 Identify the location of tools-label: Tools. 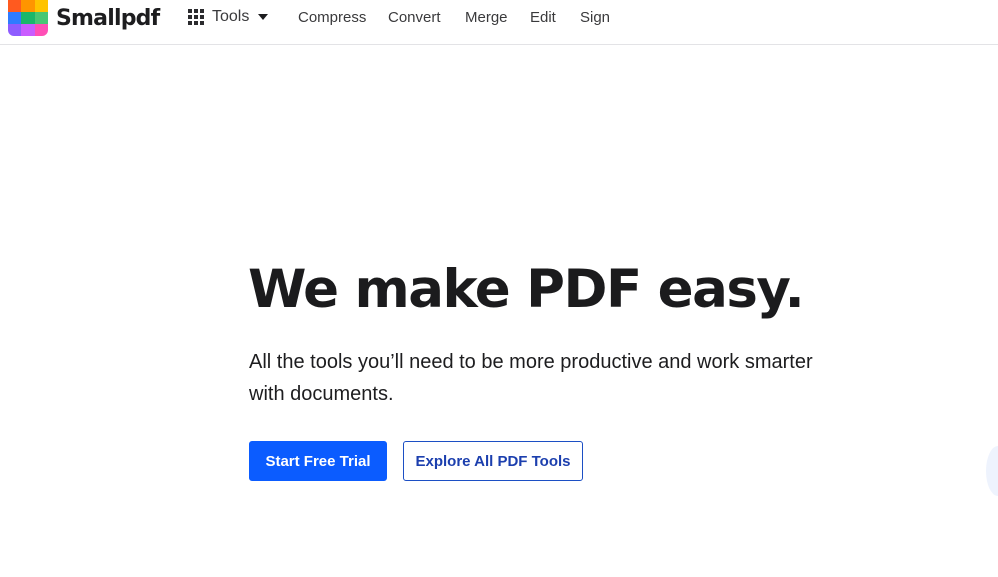
(231, 16).